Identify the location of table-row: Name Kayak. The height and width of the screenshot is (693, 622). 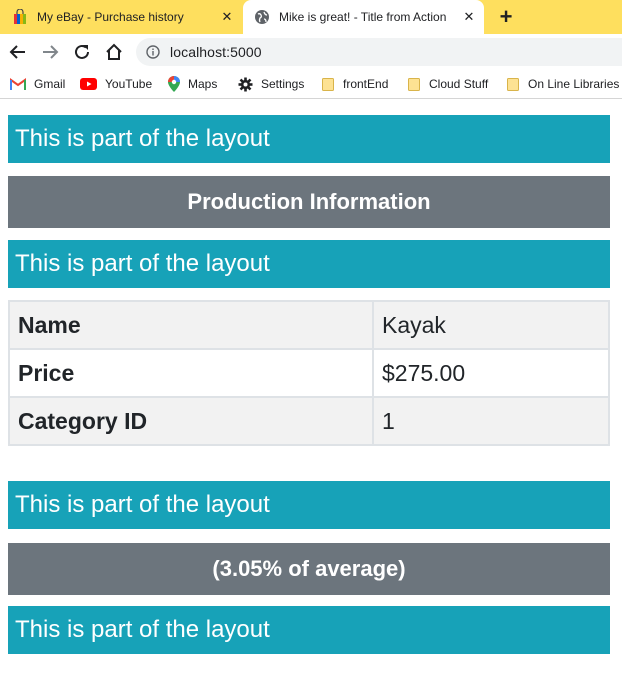
(309, 325).